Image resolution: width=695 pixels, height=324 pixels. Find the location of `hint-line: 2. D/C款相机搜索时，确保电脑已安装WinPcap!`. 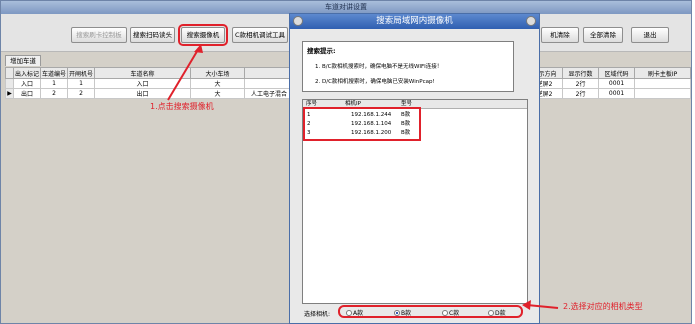

hint-line: 2. D/C款相机搜索时，确保电脑已安装WinPcap! is located at coordinates (375, 82).